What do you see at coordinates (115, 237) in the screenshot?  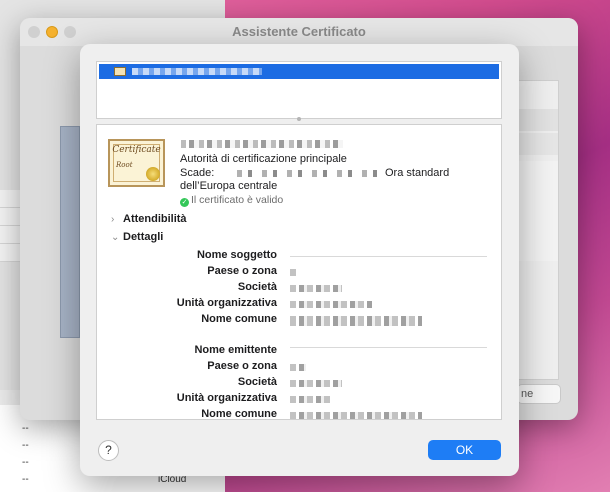 I see `chevron-down-icon: ⌄` at bounding box center [115, 237].